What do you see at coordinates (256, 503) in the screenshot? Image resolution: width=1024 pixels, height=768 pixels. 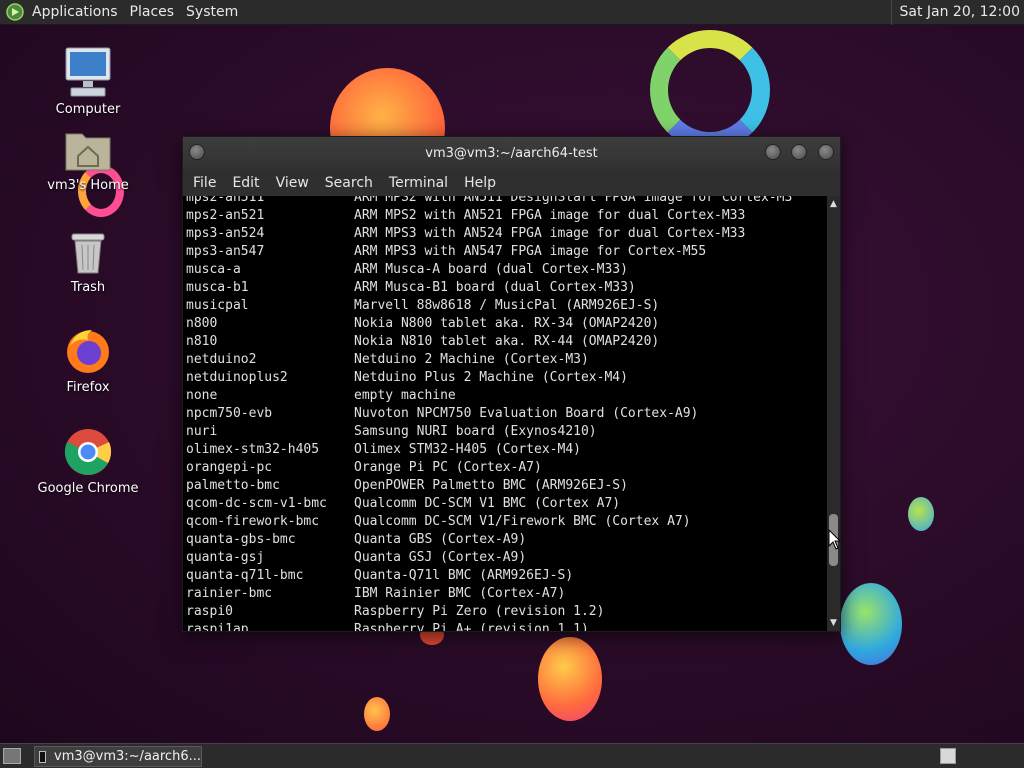 I see `machine-name: qcom-dc-scm-v1-bmc` at bounding box center [256, 503].